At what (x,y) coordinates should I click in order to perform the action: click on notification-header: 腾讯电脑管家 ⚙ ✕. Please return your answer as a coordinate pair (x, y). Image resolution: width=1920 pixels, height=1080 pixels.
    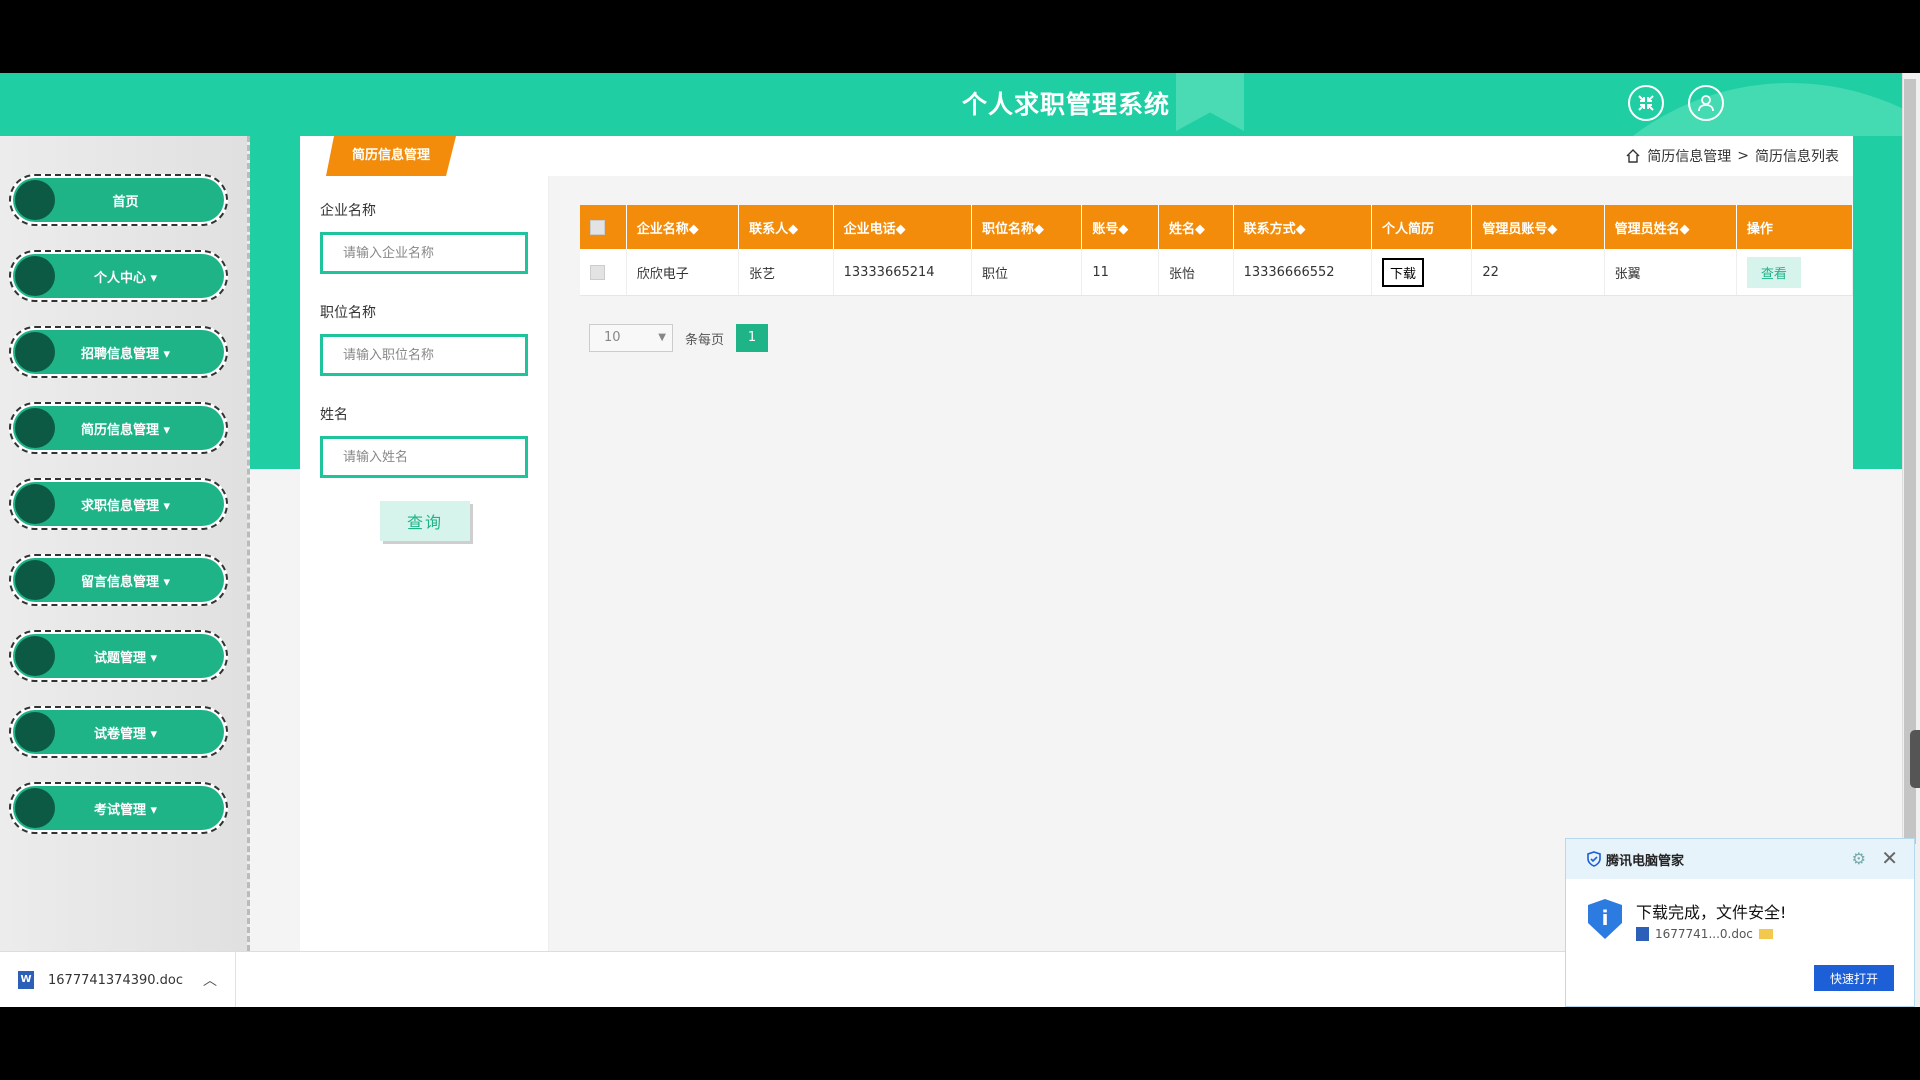
    Looking at the image, I should click on (1740, 859).